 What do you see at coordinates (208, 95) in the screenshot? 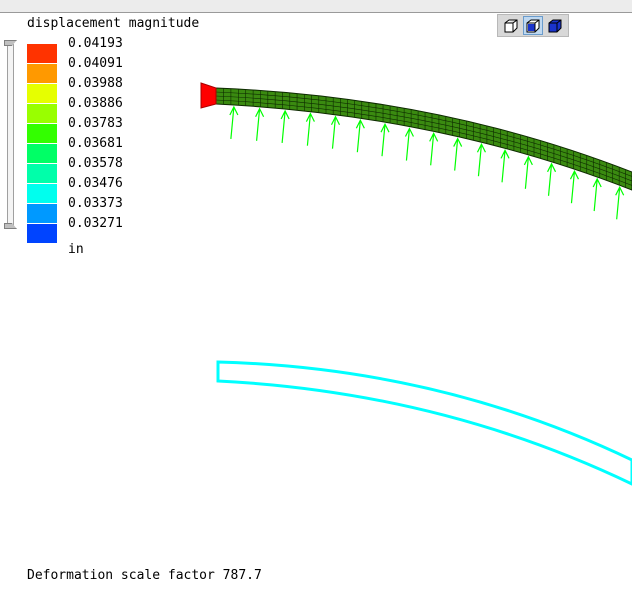
I see `fixed-constraint-marker` at bounding box center [208, 95].